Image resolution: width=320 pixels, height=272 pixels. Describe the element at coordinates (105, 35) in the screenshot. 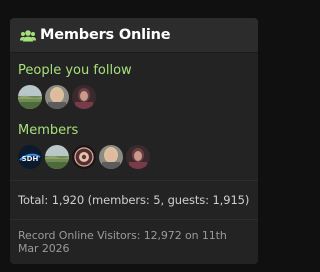

I see `widget-title: Members Online` at that location.